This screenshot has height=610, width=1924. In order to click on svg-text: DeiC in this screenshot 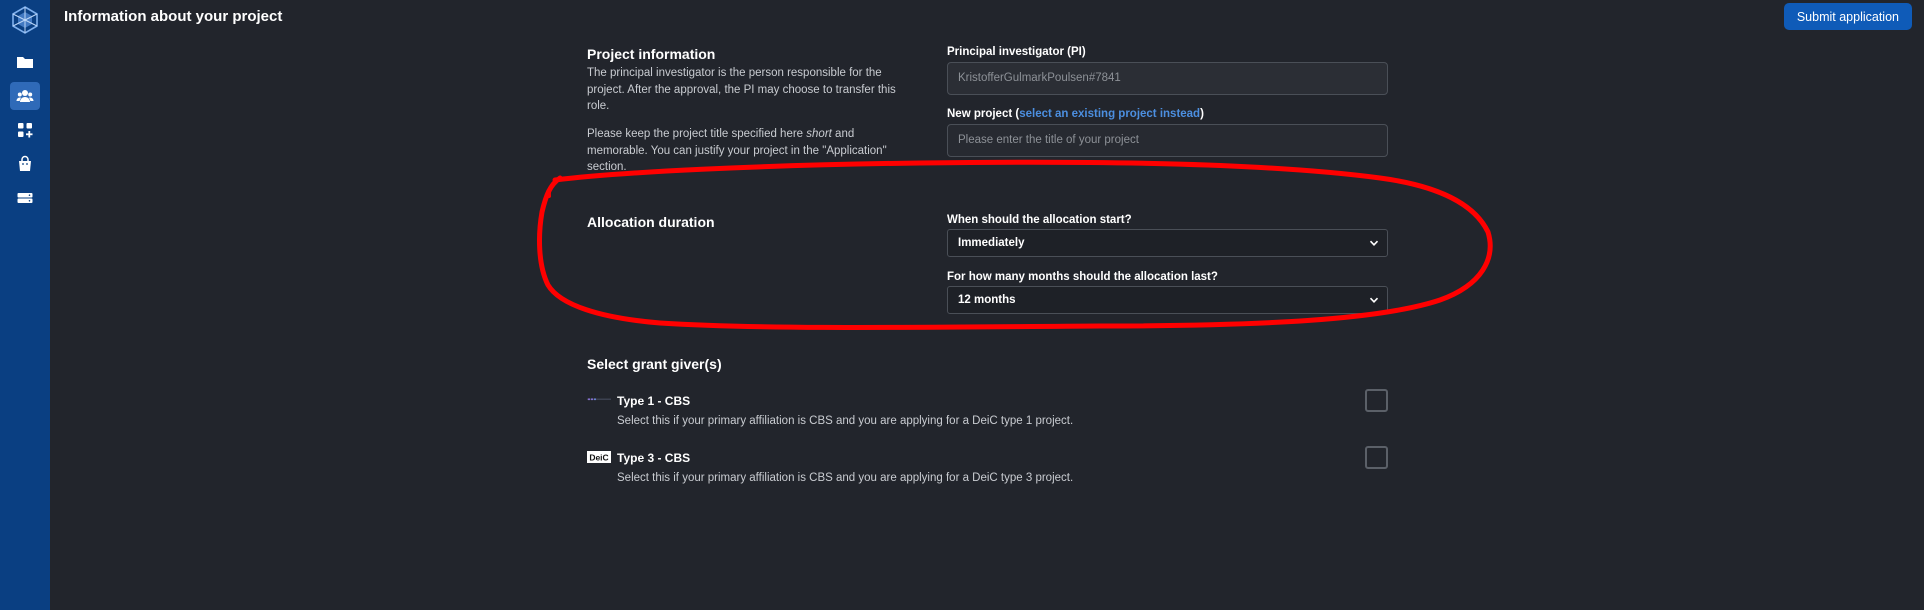, I will do `click(598, 458)`.